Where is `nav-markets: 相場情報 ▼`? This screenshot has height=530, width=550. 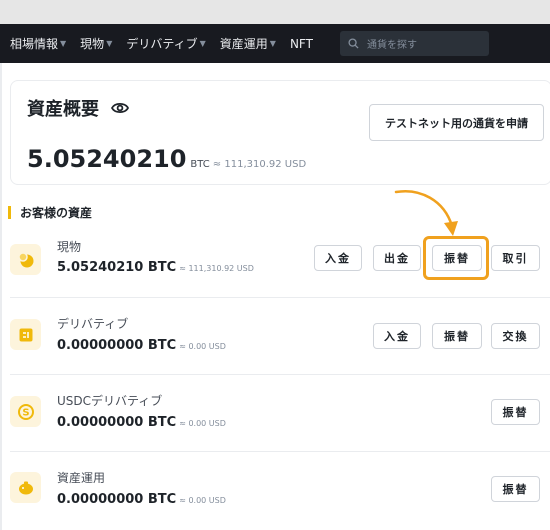 nav-markets: 相場情報 ▼ is located at coordinates (38, 43).